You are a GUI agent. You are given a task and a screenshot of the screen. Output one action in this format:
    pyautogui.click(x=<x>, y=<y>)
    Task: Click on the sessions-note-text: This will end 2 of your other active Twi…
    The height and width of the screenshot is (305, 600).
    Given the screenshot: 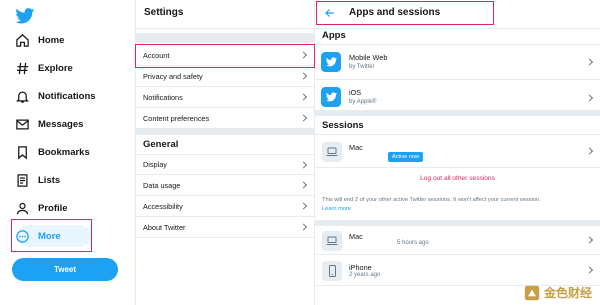 What is the action you would take?
    pyautogui.click(x=431, y=200)
    